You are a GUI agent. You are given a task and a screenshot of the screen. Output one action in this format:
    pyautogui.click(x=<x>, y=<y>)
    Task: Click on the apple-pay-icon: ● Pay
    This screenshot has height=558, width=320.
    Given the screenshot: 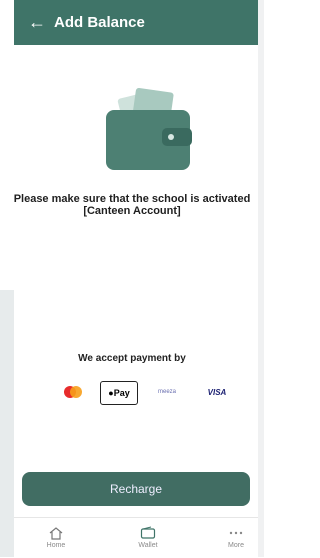 What is the action you would take?
    pyautogui.click(x=119, y=393)
    